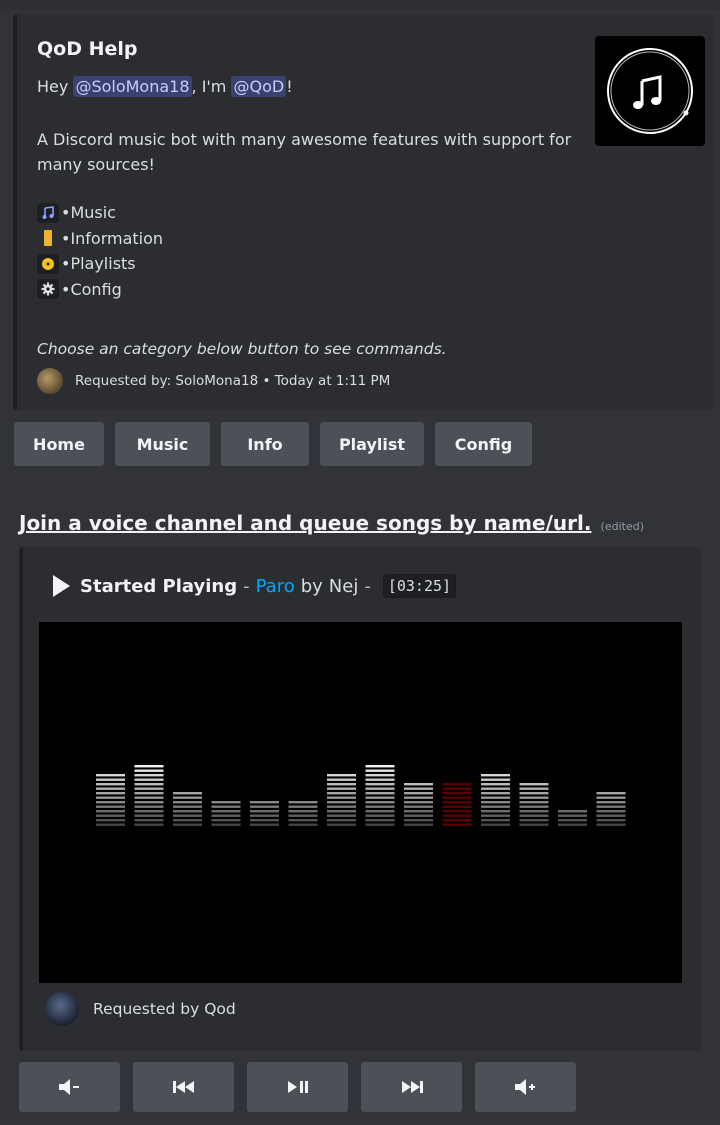  What do you see at coordinates (62, 1009) in the screenshot?
I see `qod-avatar` at bounding box center [62, 1009].